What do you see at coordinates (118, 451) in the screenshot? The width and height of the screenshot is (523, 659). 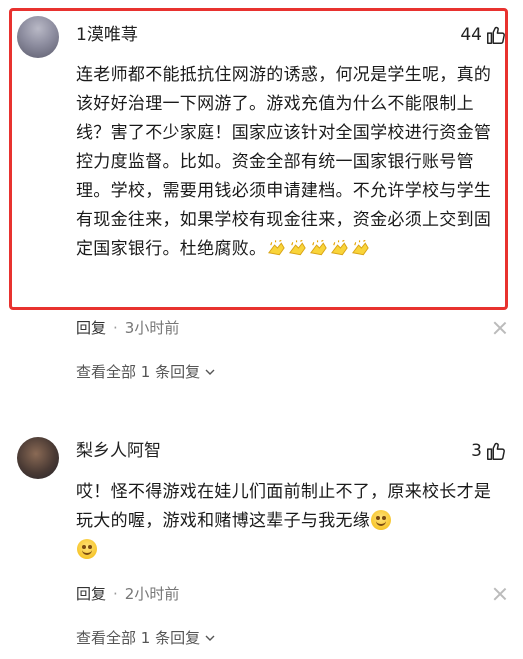 I see `comment-username: 梨乡人阿智` at bounding box center [118, 451].